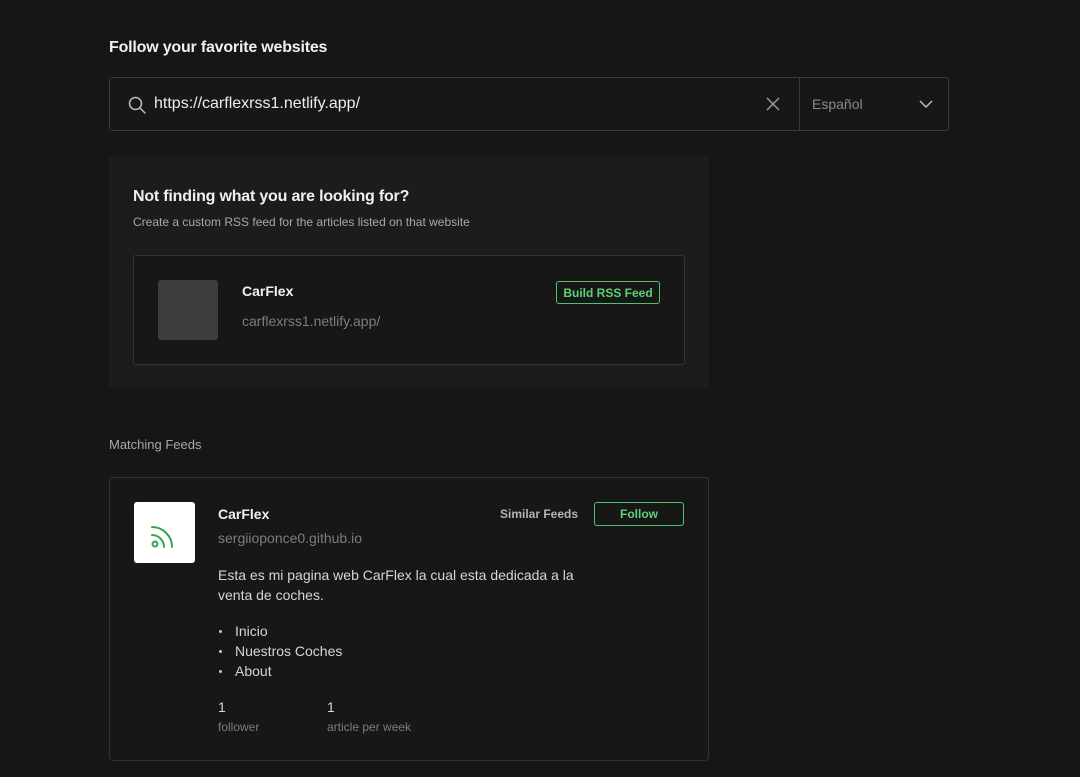 This screenshot has height=777, width=1080. I want to click on list-item: About, so click(280, 671).